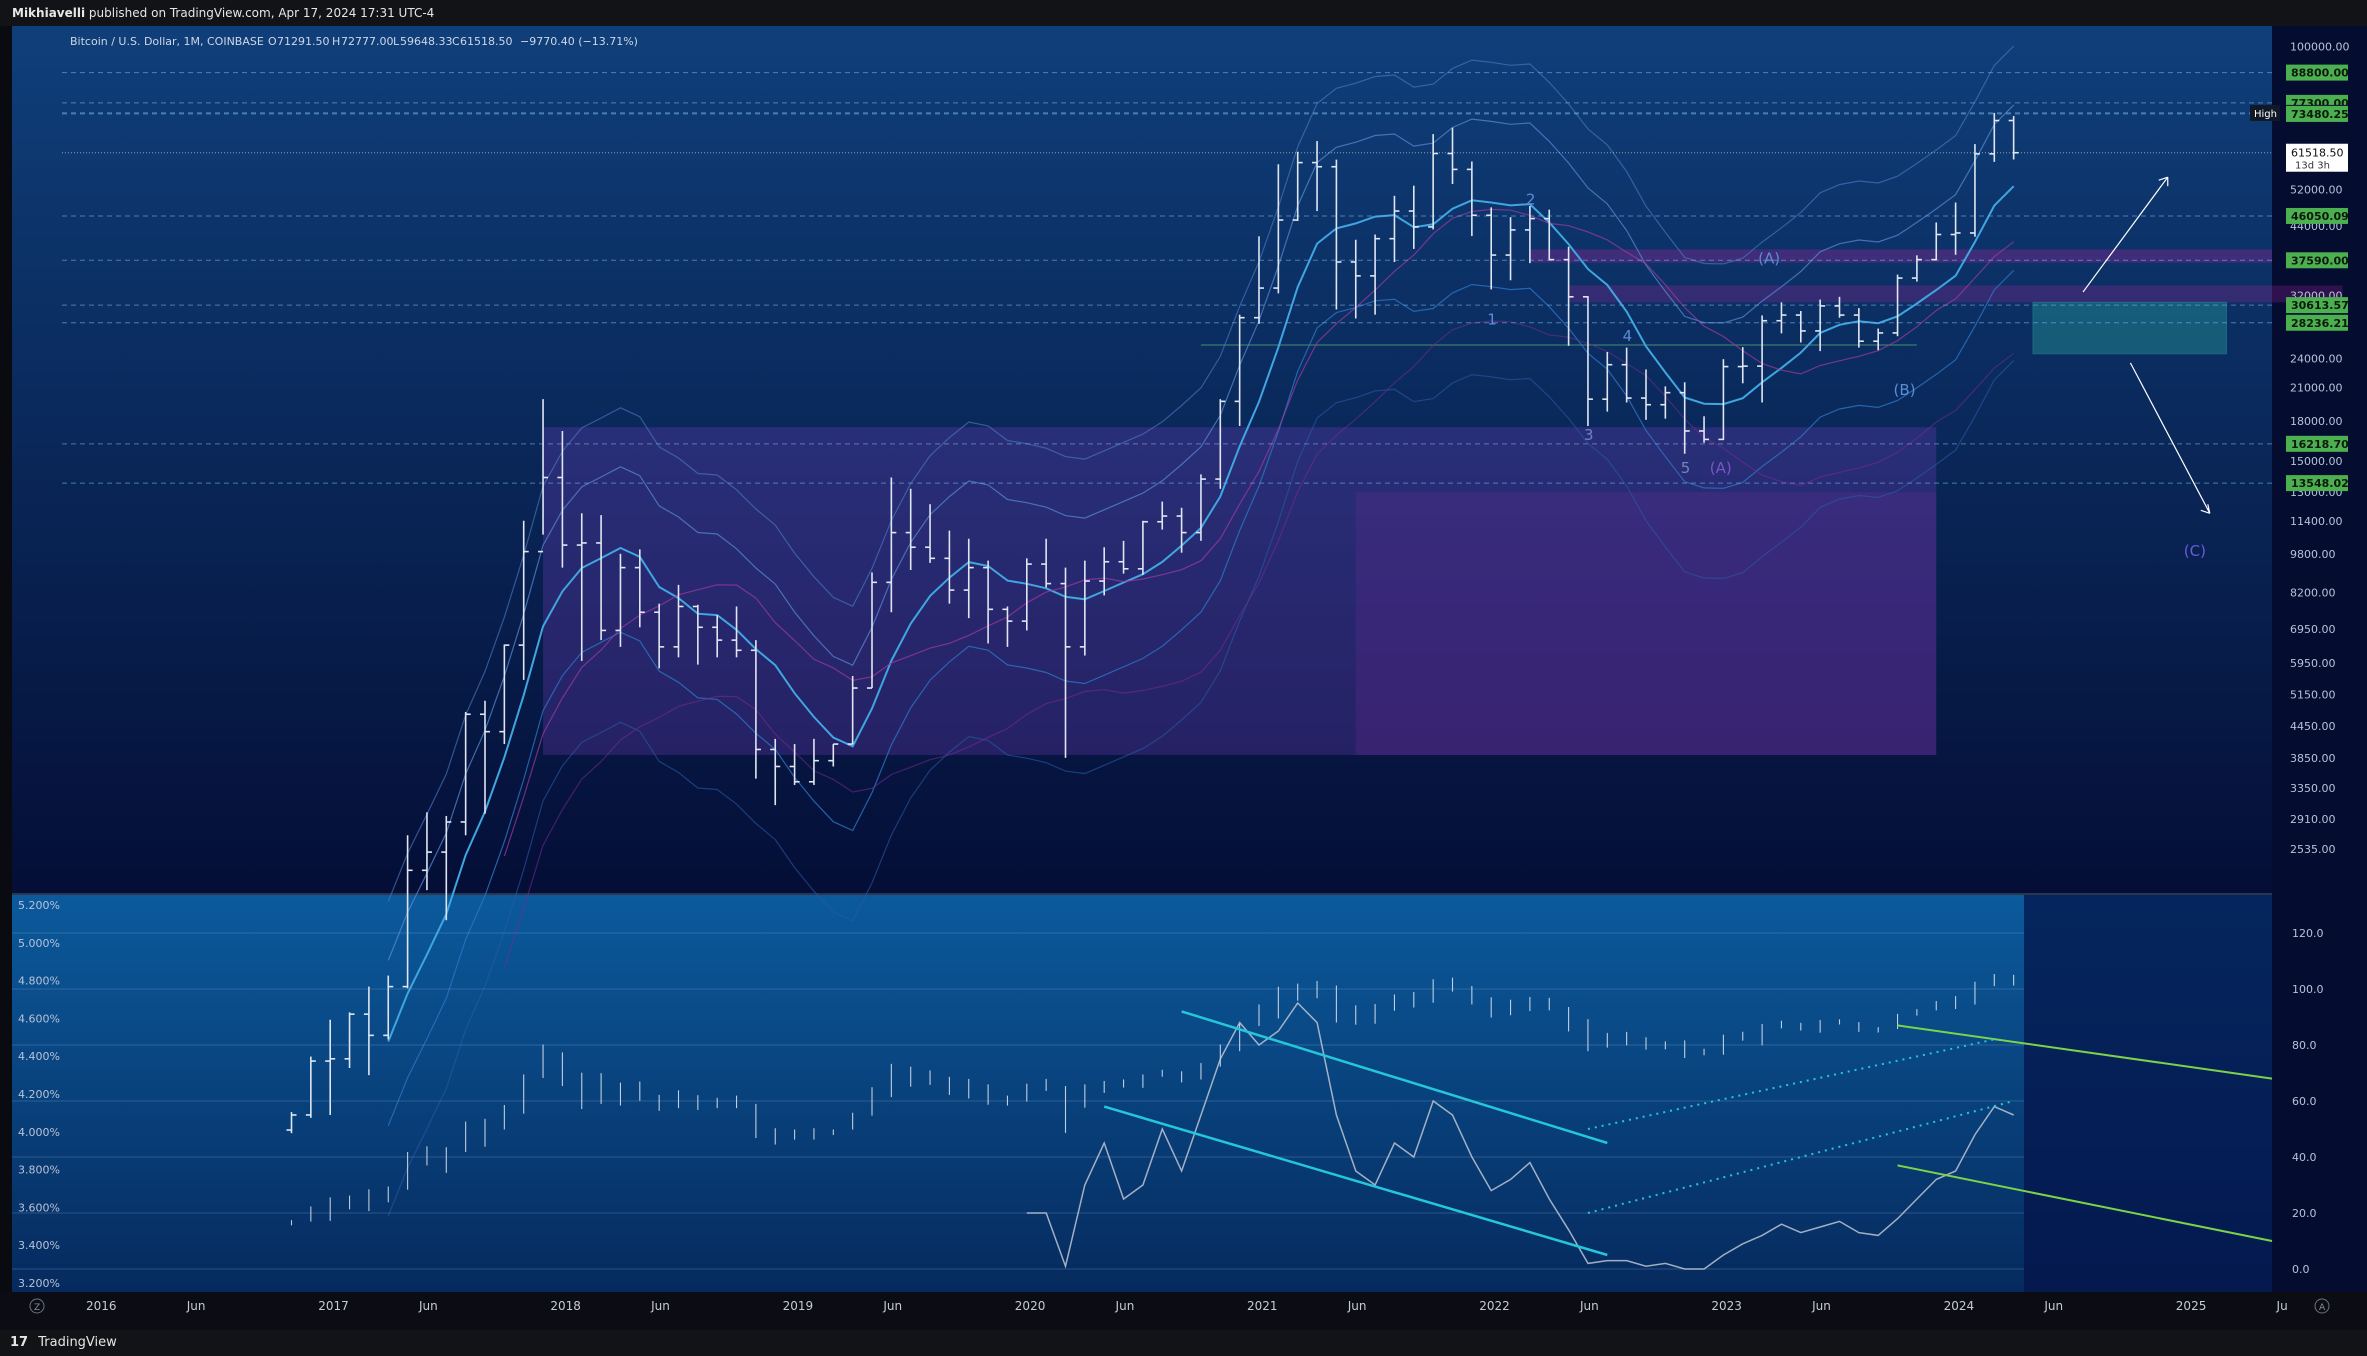  What do you see at coordinates (2316, 521) in the screenshot?
I see `price-tick-10: 11400.00` at bounding box center [2316, 521].